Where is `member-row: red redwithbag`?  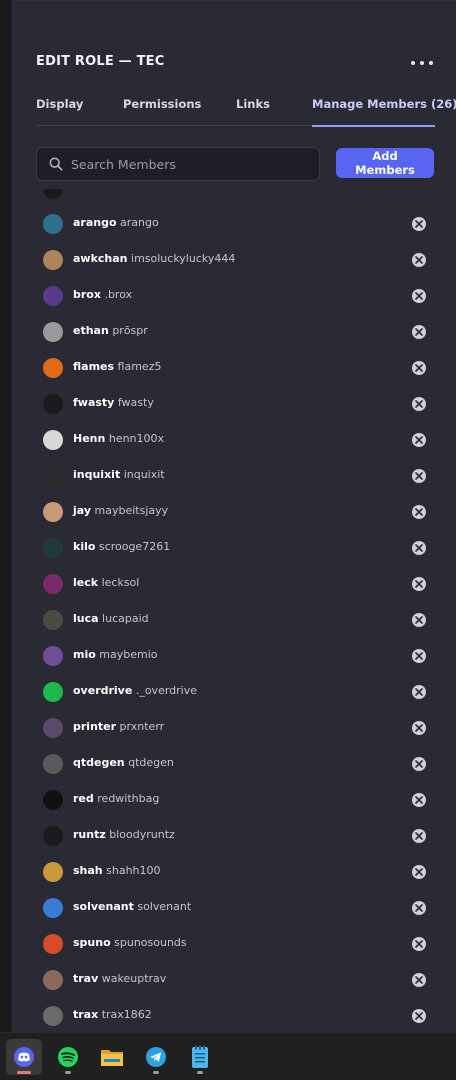 member-row: red redwithbag is located at coordinates (234, 802).